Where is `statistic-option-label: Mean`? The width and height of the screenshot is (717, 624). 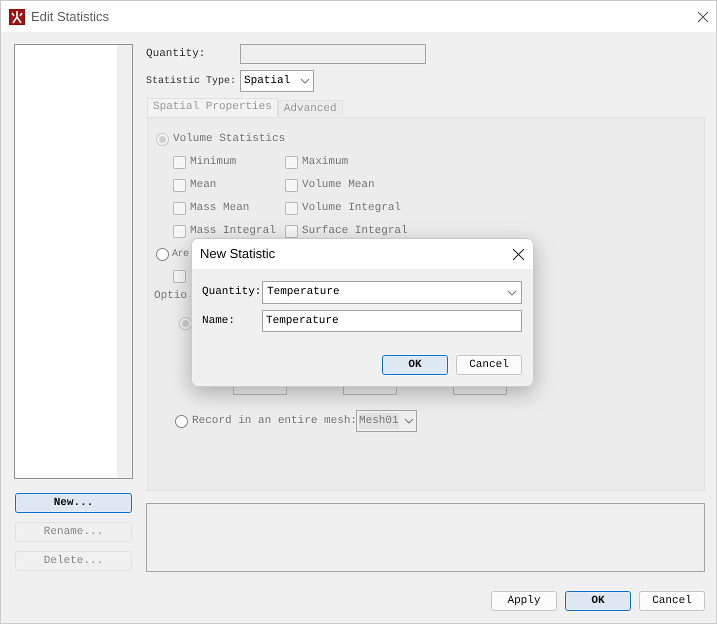 statistic-option-label: Mean is located at coordinates (203, 186).